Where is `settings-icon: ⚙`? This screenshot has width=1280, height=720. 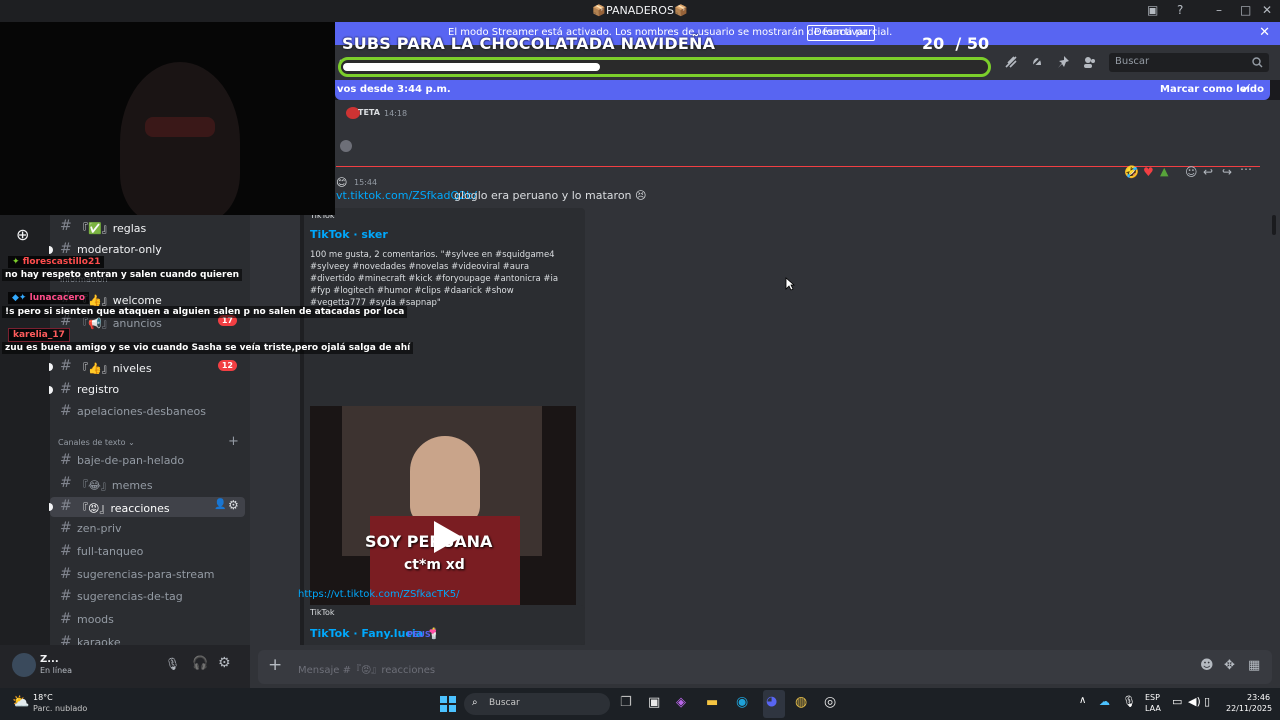
settings-icon: ⚙ is located at coordinates (224, 663).